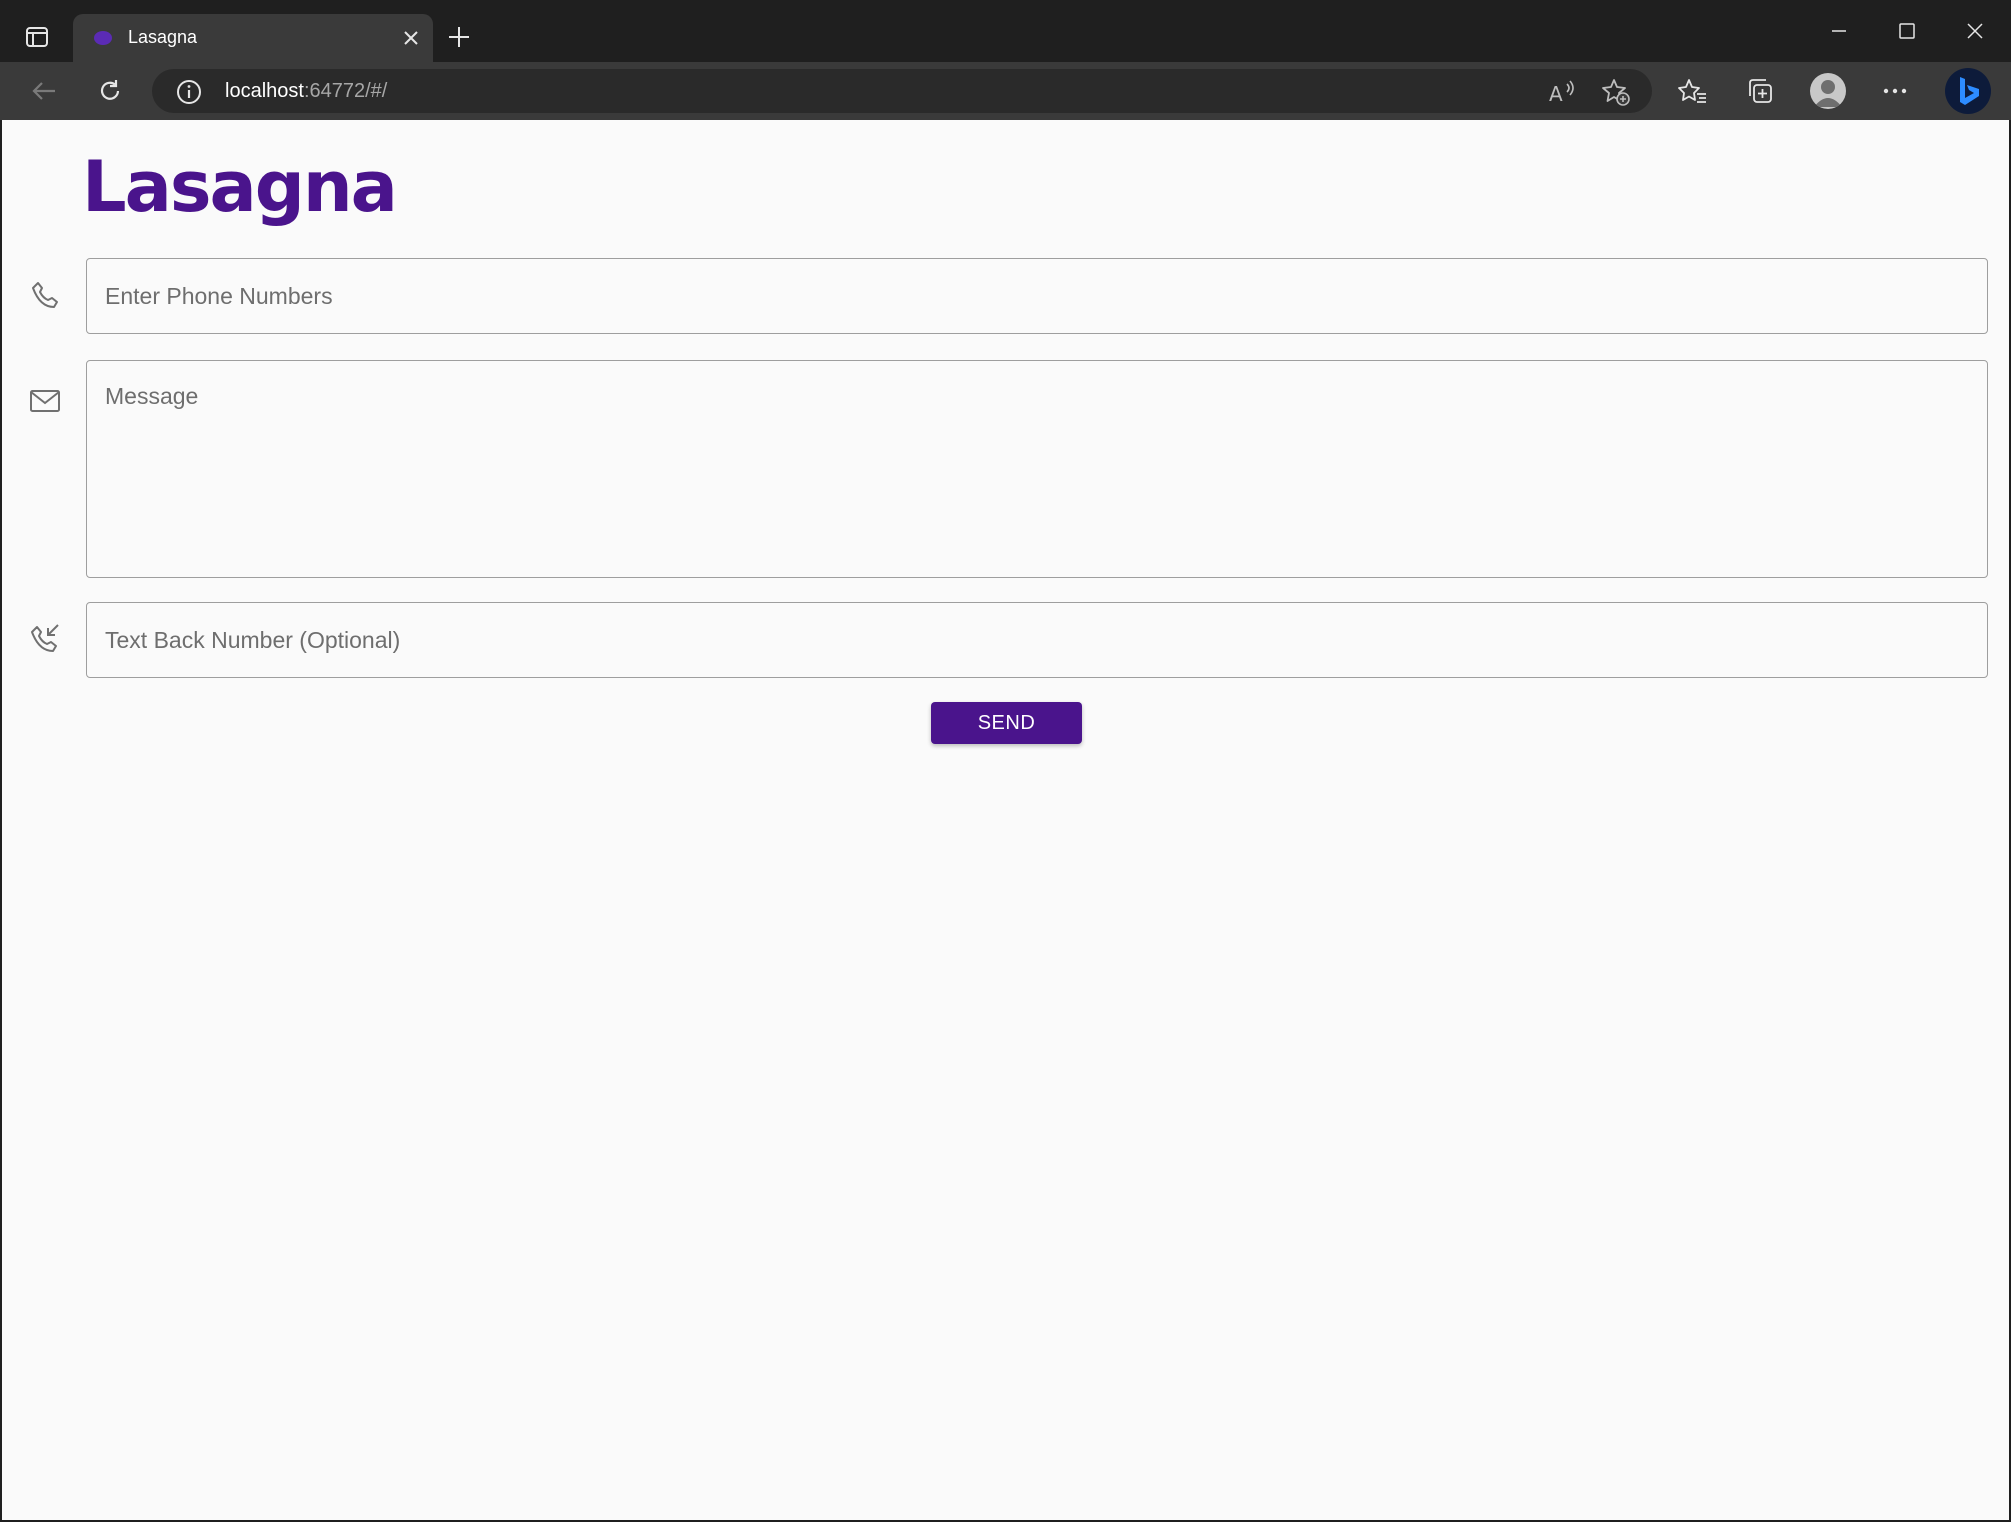 The width and height of the screenshot is (2011, 1522). Describe the element at coordinates (1005, 31) in the screenshot. I see `browser-titlebar: Lasagna` at that location.